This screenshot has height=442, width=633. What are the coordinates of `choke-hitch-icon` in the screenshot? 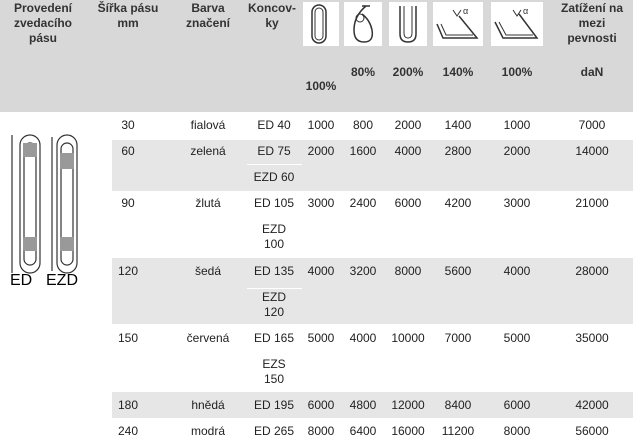 It's located at (363, 24).